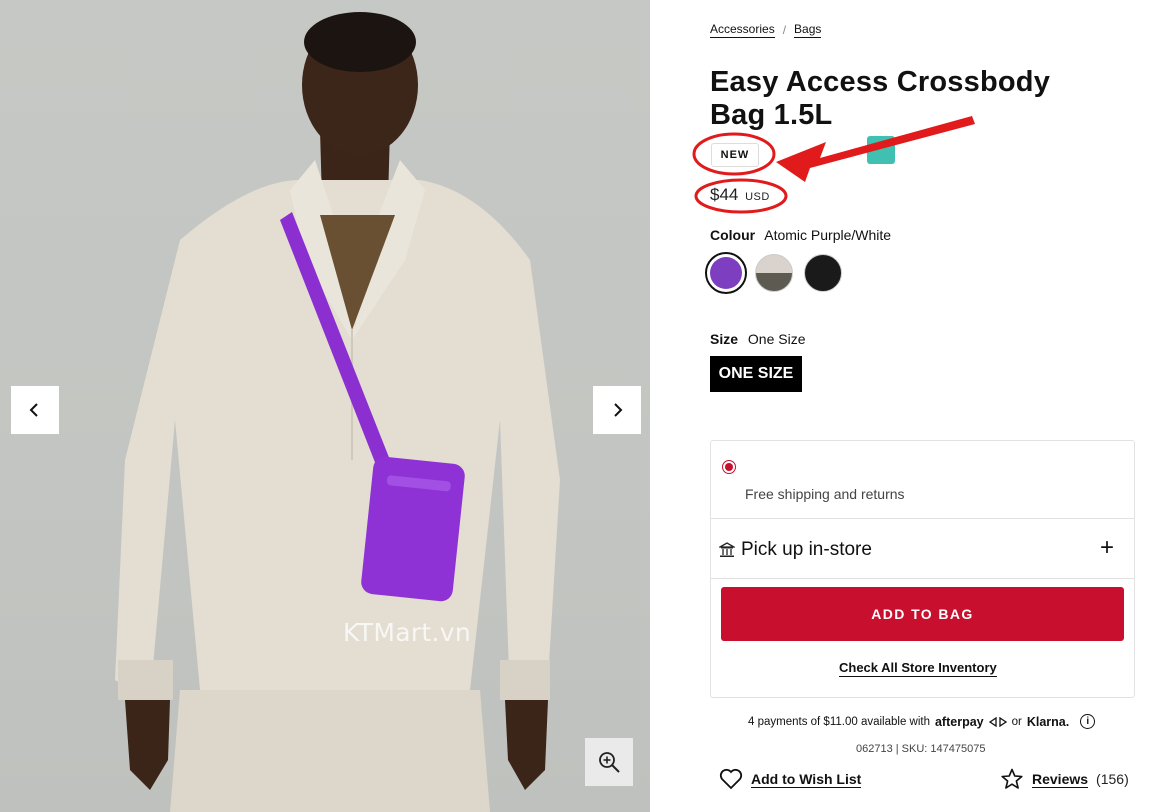  Describe the element at coordinates (733, 235) in the screenshot. I see `colour-label: Colour` at that location.